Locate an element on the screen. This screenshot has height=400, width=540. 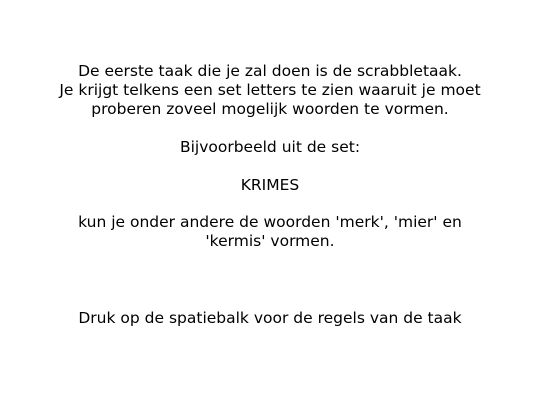
explanation-line: 'kermis' vormen. is located at coordinates (270, 241).